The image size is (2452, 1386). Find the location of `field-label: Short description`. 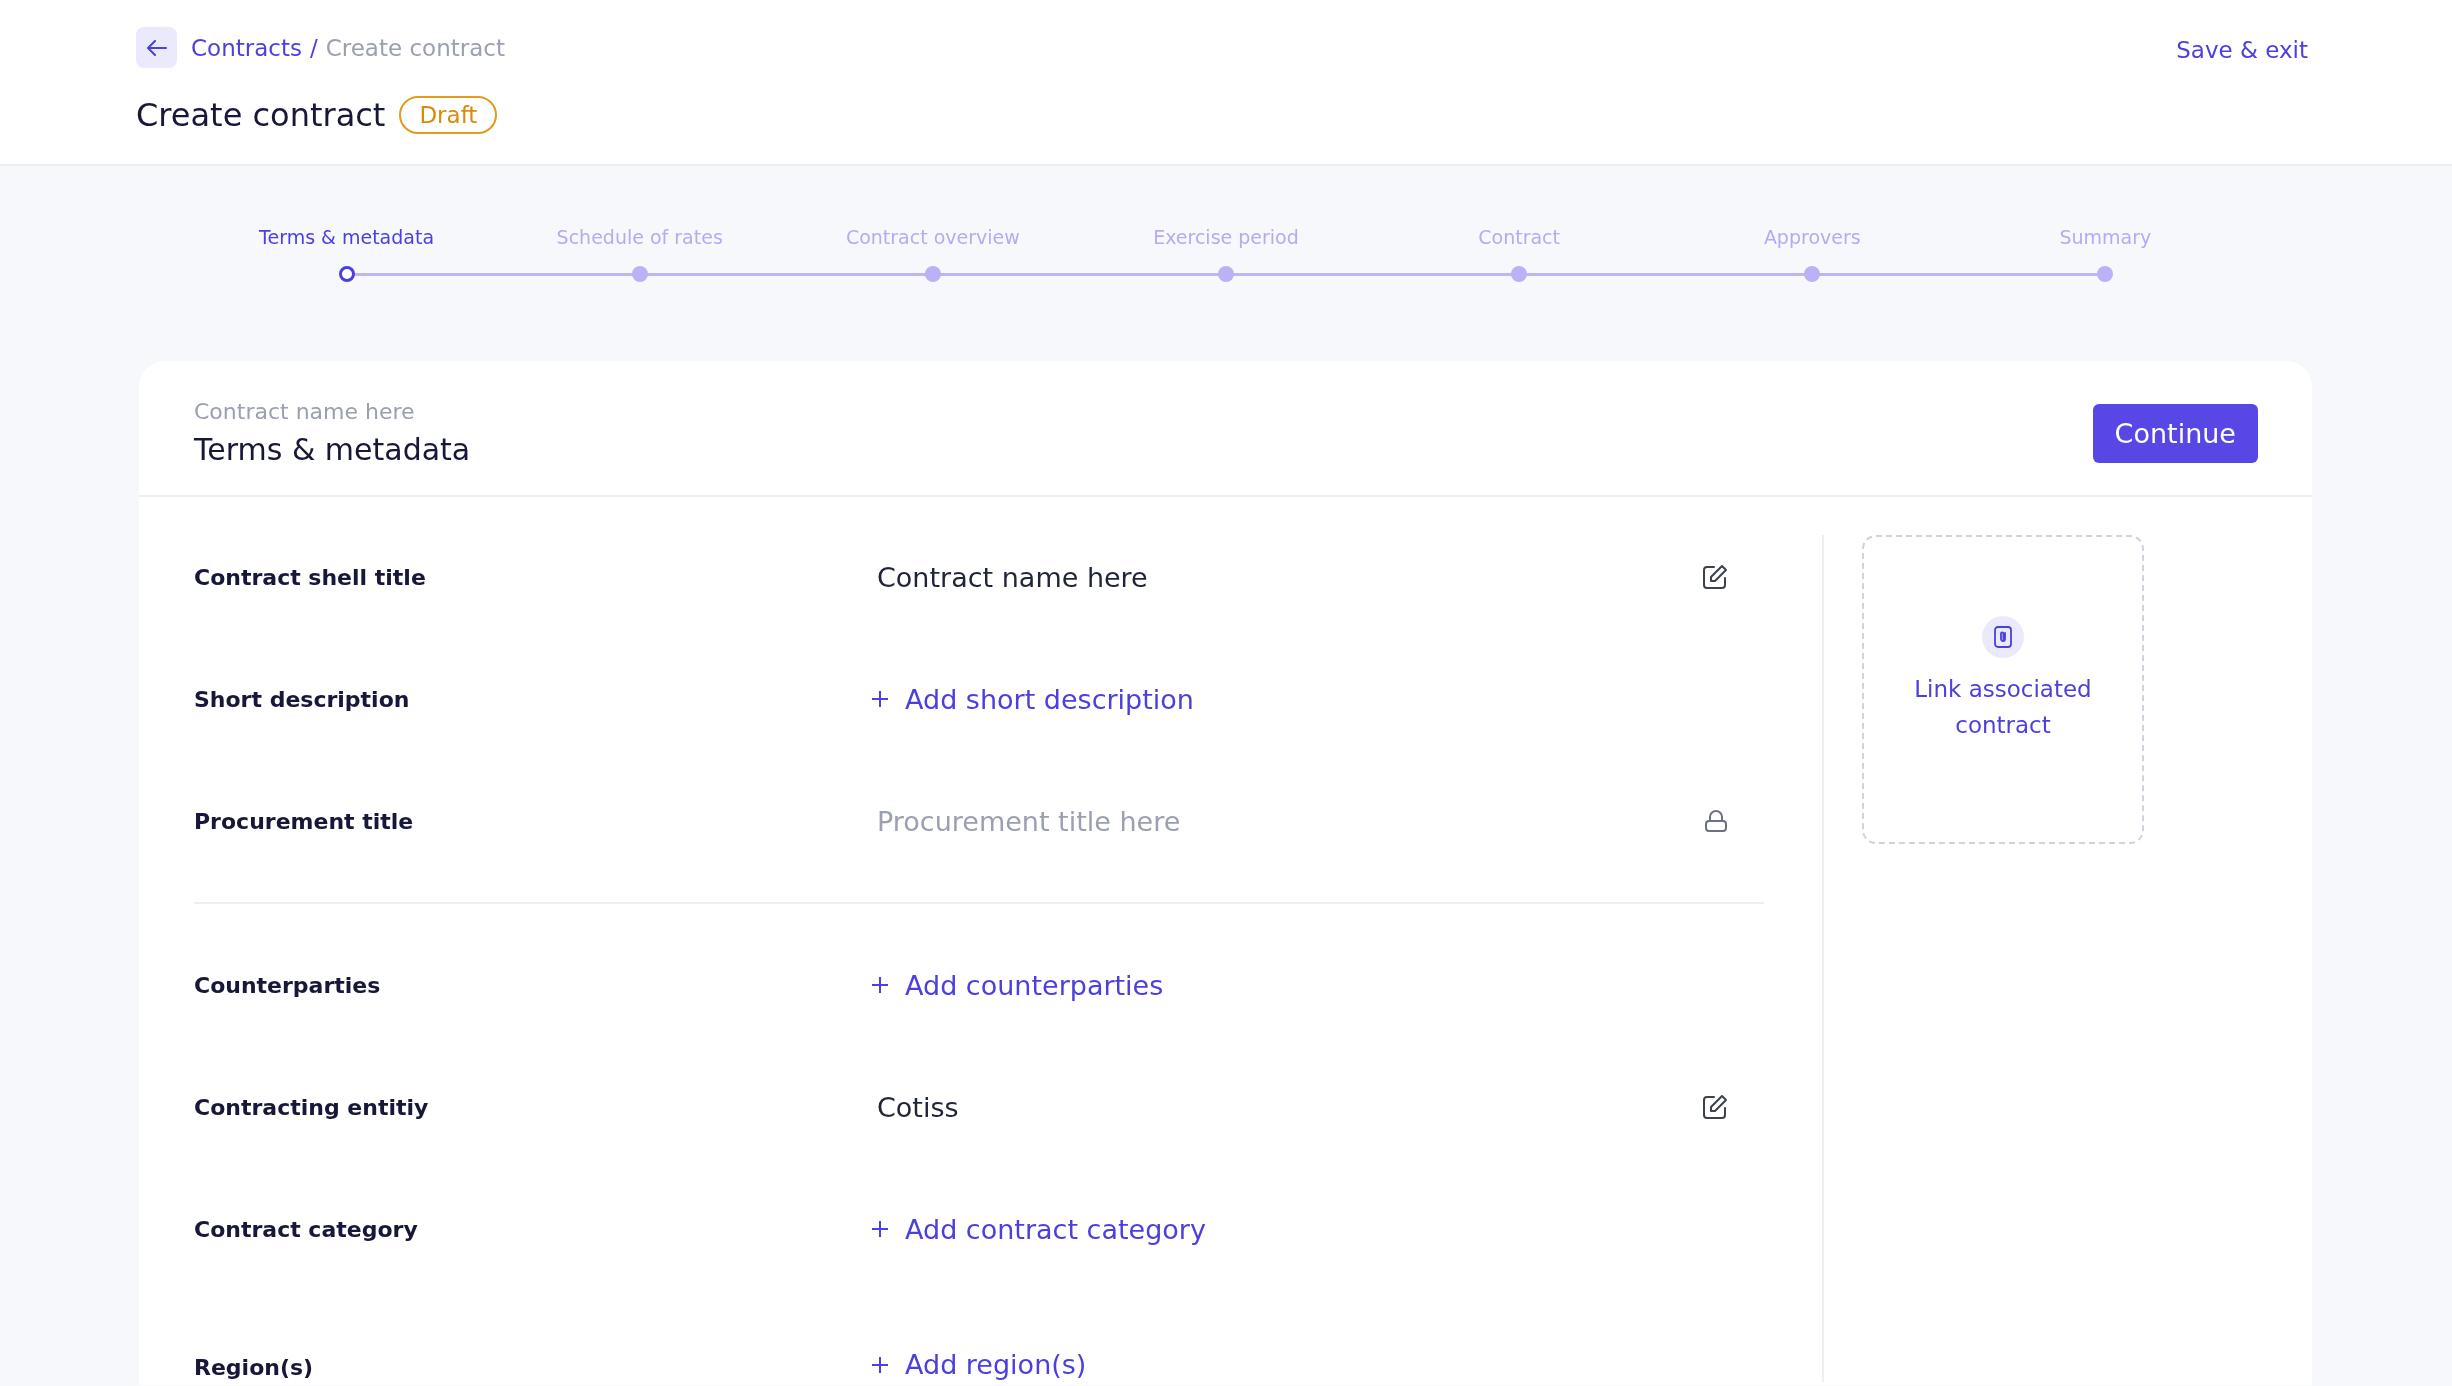

field-label: Short description is located at coordinates (302, 699).